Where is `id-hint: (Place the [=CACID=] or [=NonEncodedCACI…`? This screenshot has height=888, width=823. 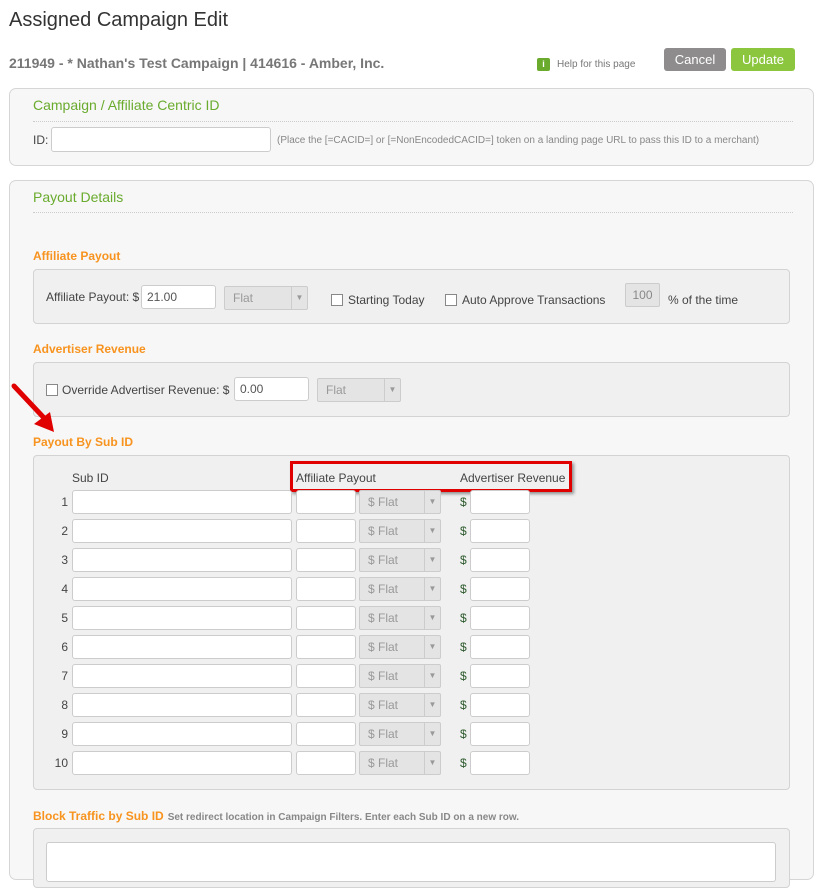
id-hint: (Place the [=CACID=] or [=NonEncodedCACI… is located at coordinates (518, 140).